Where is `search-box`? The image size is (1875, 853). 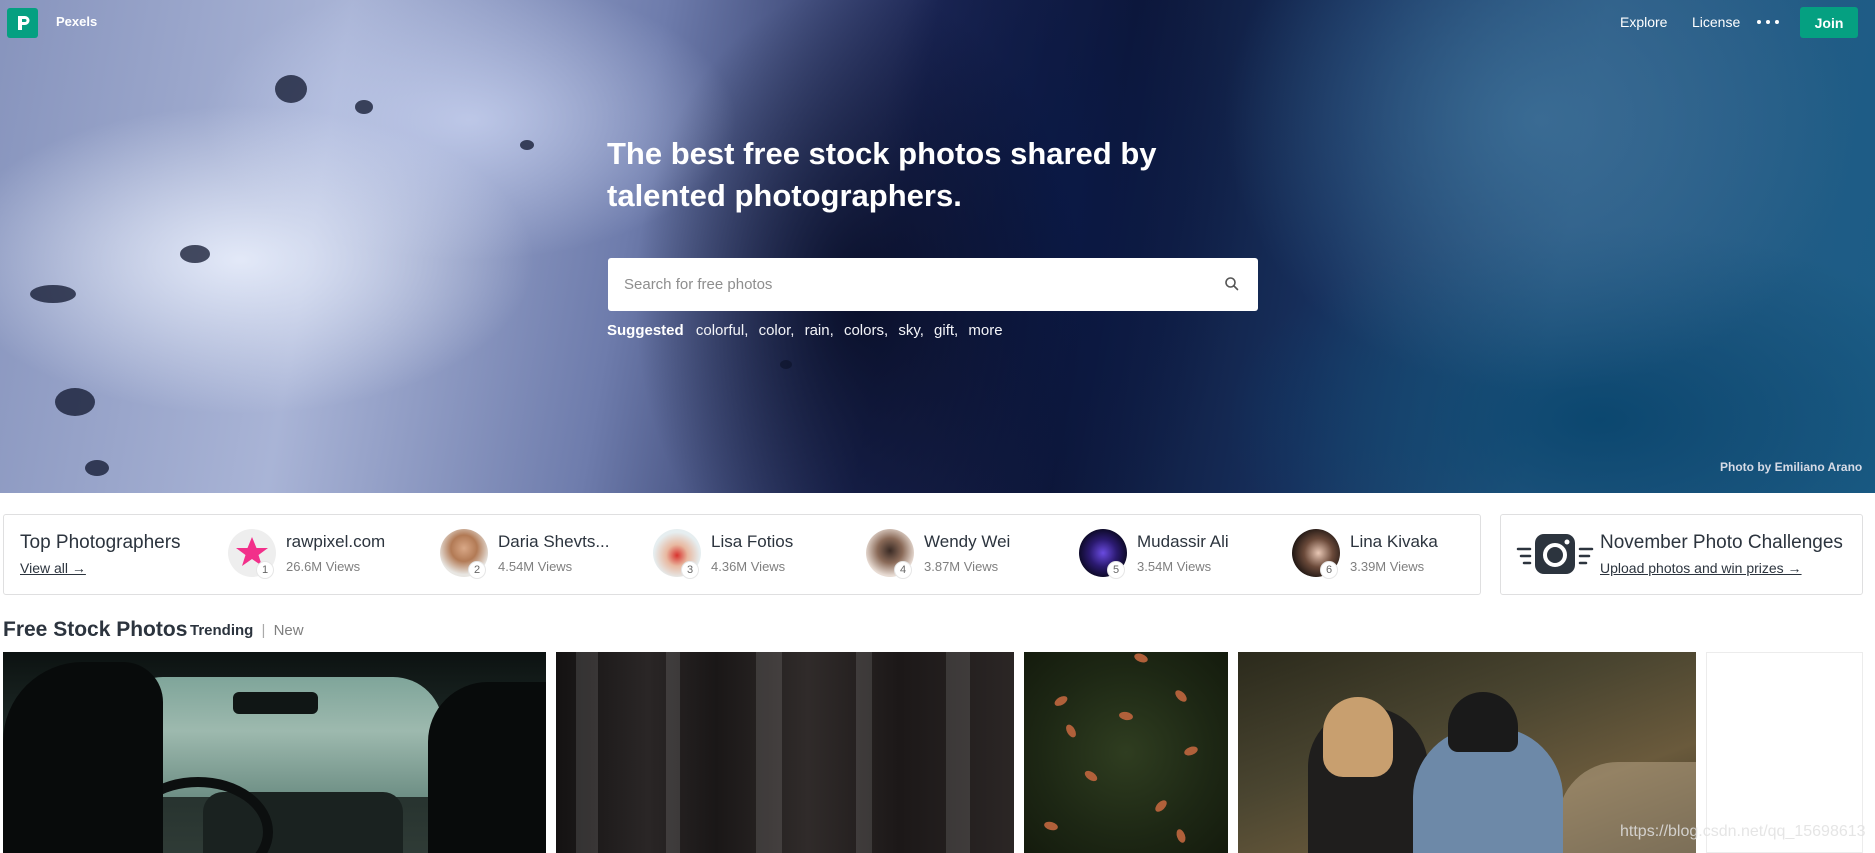 search-box is located at coordinates (933, 284).